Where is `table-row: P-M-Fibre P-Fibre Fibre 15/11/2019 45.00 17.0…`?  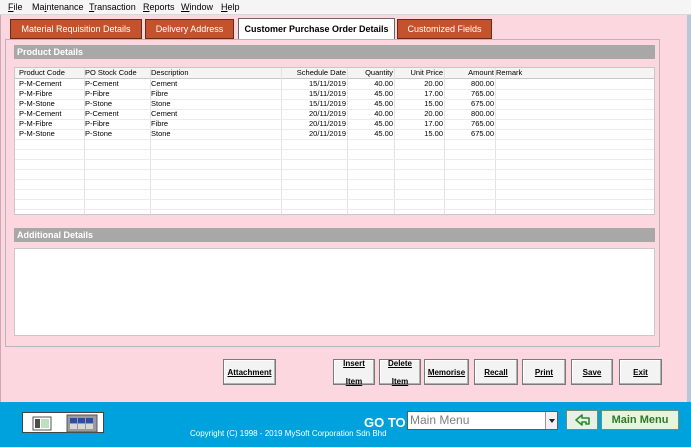 table-row: P-M-Fibre P-Fibre Fibre 15/11/2019 45.00 17.0… is located at coordinates (334, 94).